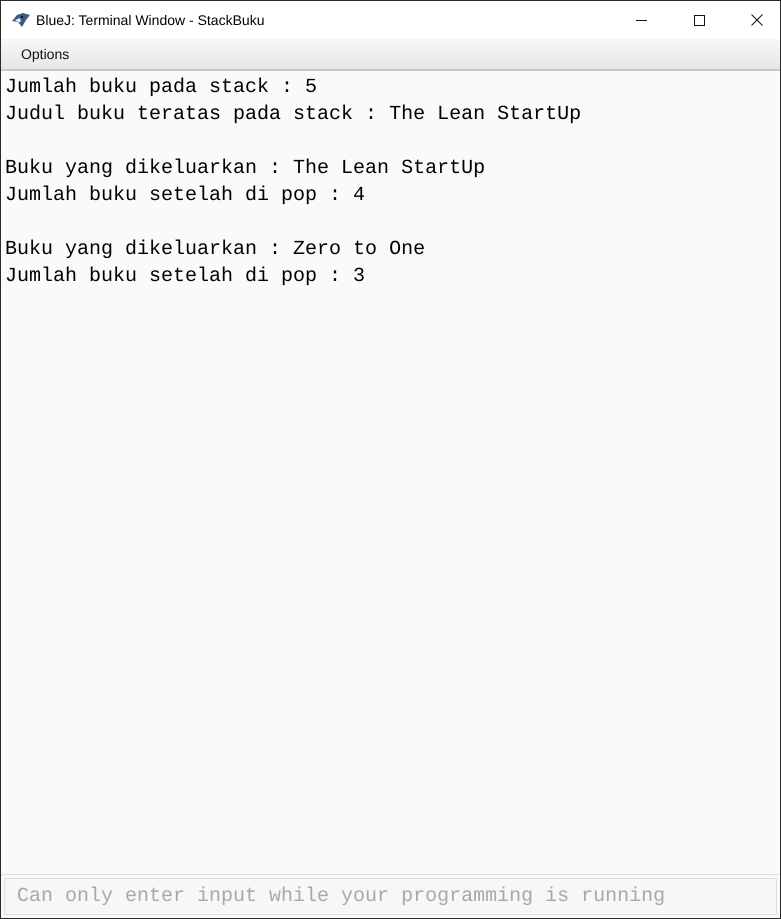 This screenshot has width=781, height=919. Describe the element at coordinates (150, 20) in the screenshot. I see `window-title: BlueJ: Terminal Window - StackBuku` at that location.